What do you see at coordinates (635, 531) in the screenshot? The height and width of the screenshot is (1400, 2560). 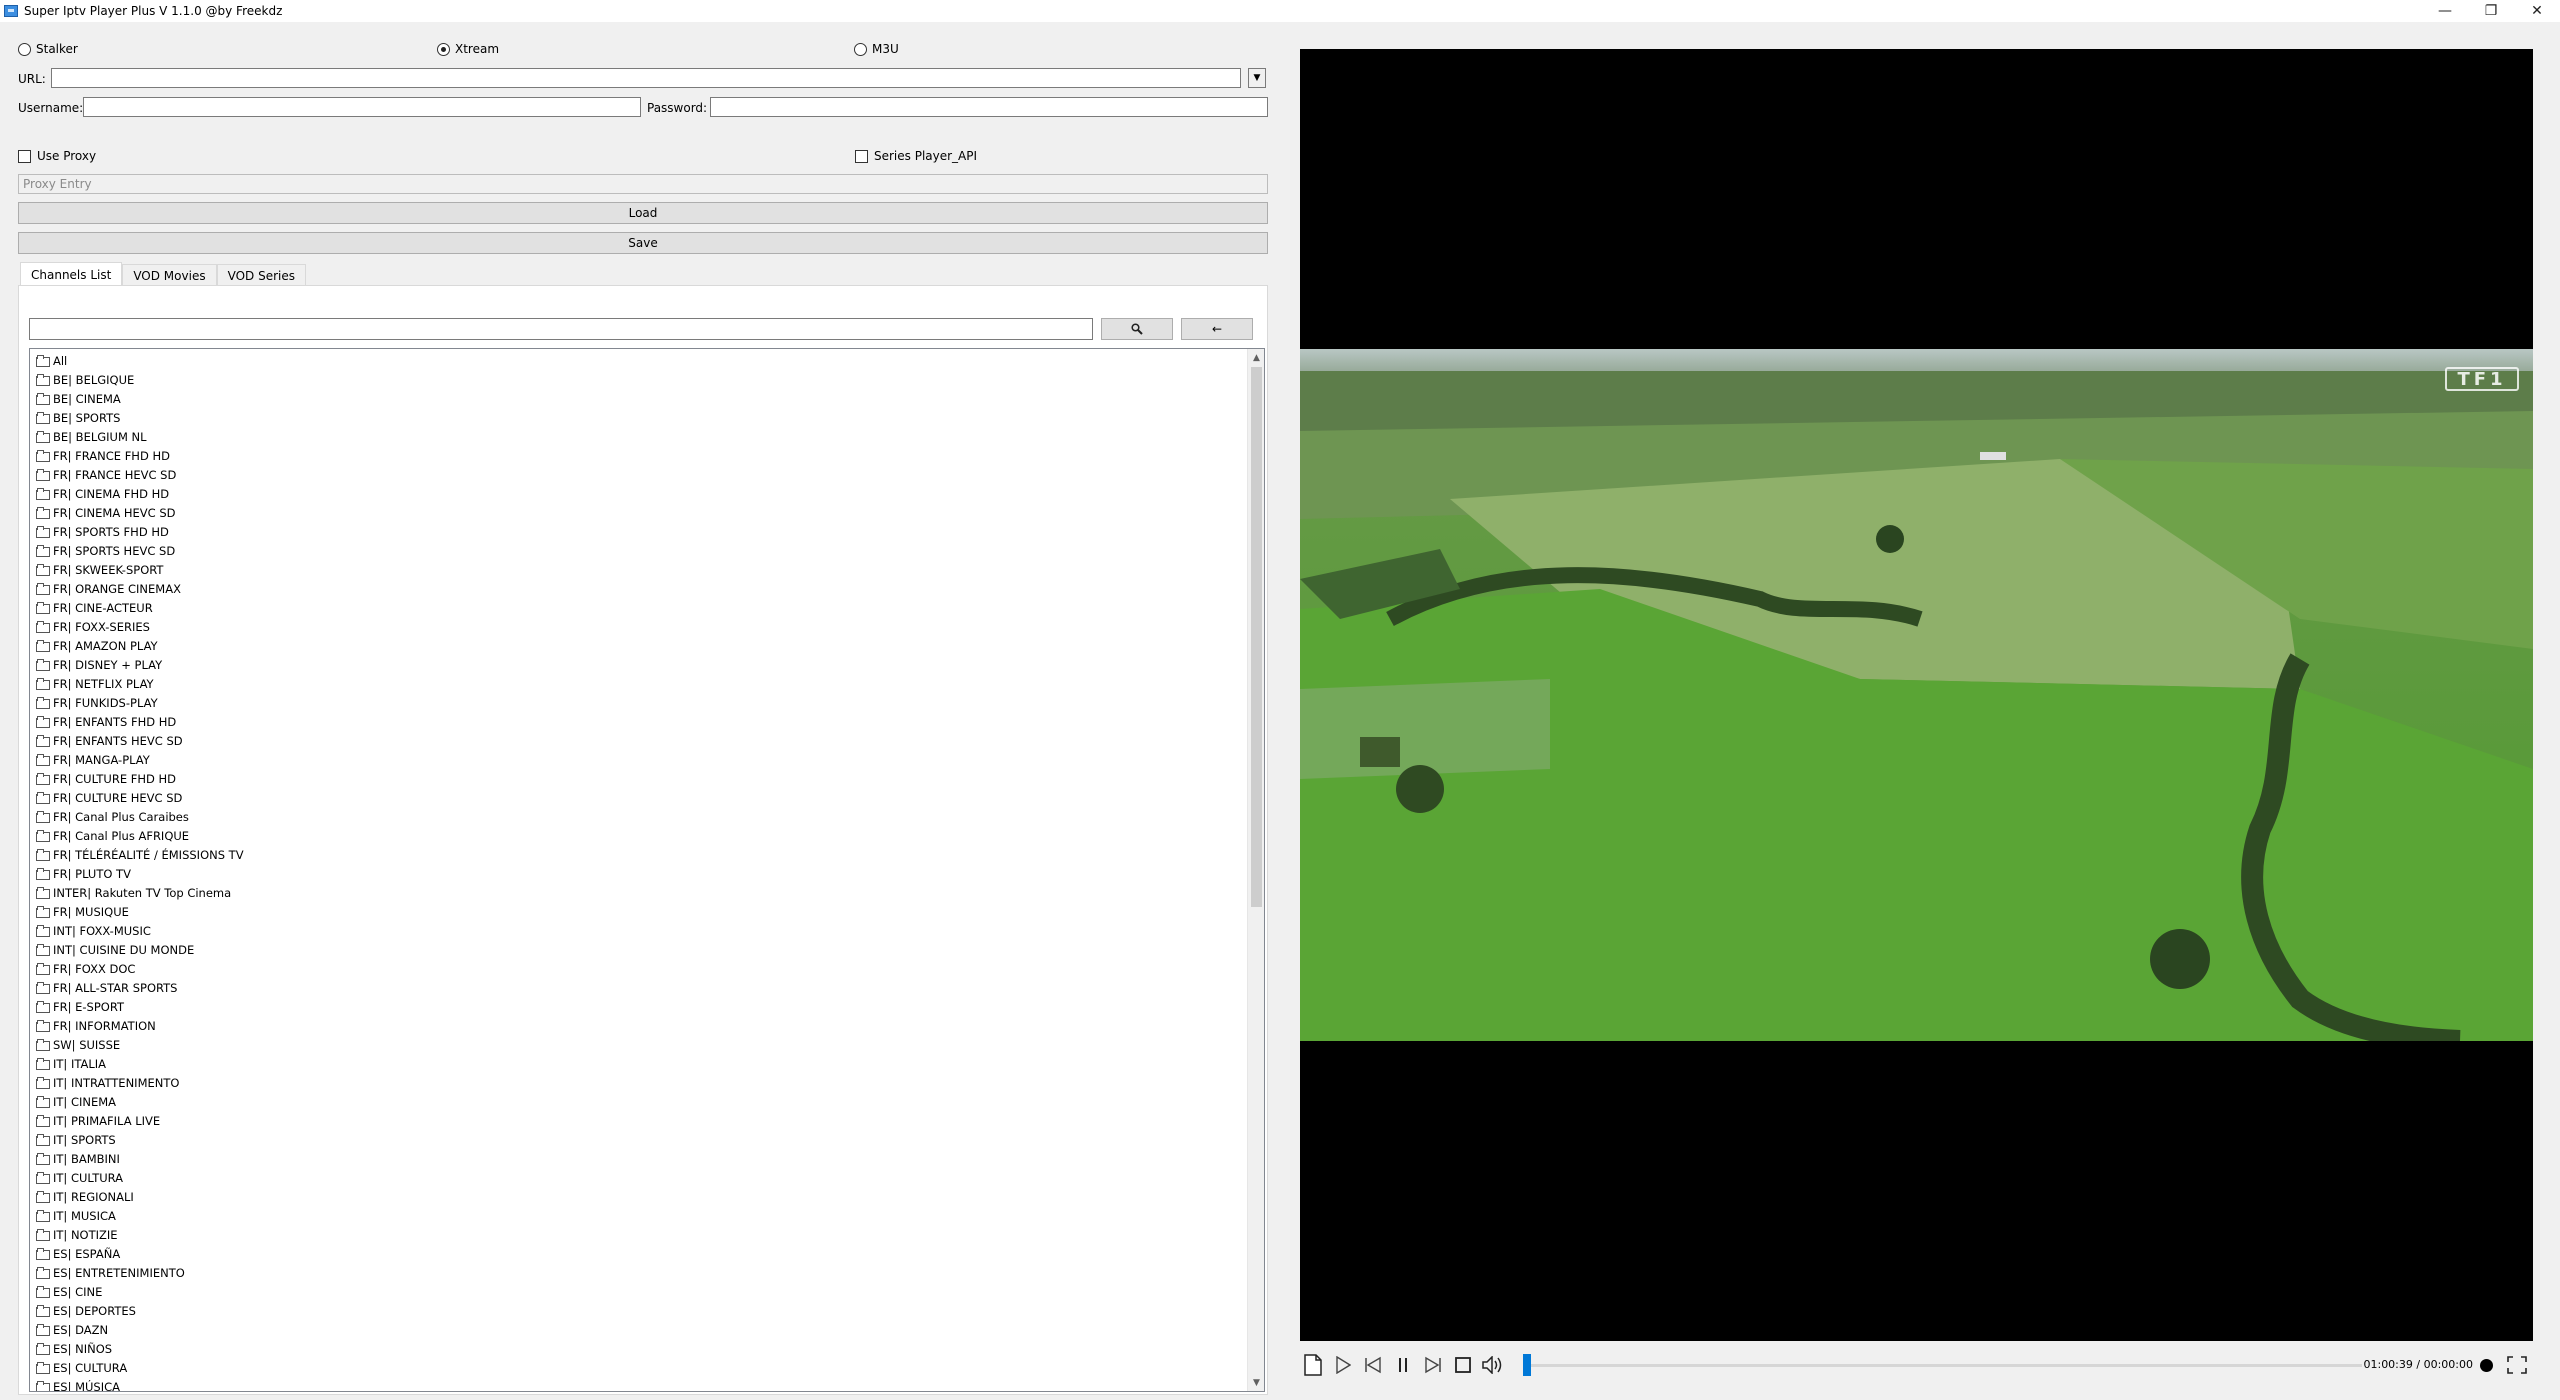 I see `channel-list-item: FR| SPORTS FHD HD` at bounding box center [635, 531].